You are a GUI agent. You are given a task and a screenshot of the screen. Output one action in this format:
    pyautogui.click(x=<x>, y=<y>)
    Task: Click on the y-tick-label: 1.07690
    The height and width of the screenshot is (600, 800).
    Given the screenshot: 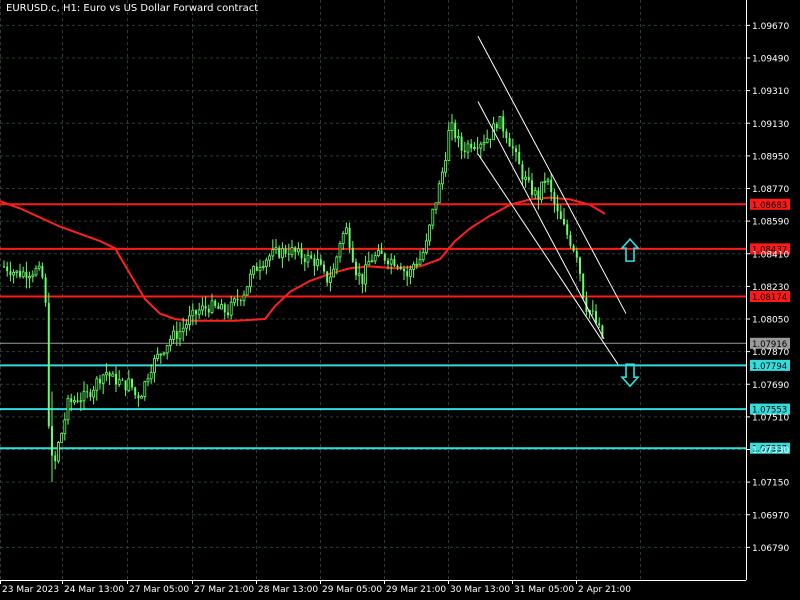 What is the action you would take?
    pyautogui.click(x=770, y=386)
    